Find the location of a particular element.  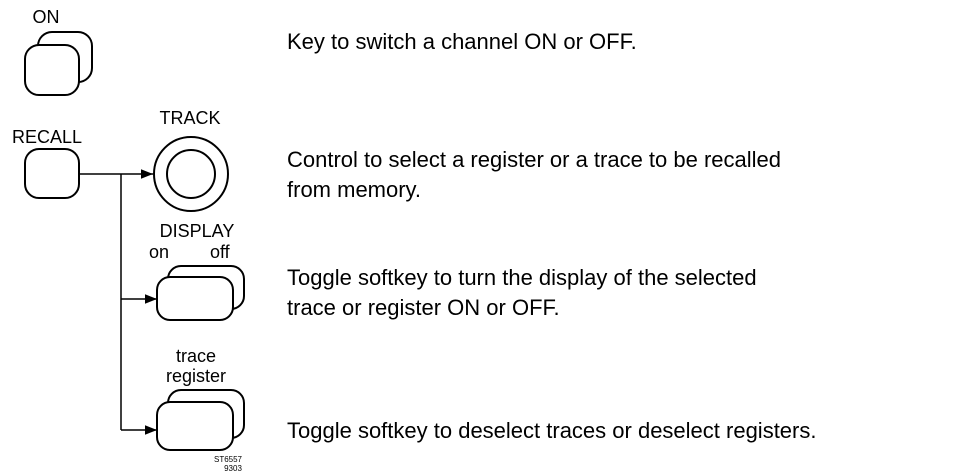

on-key-label: ON is located at coordinates (46, 17).